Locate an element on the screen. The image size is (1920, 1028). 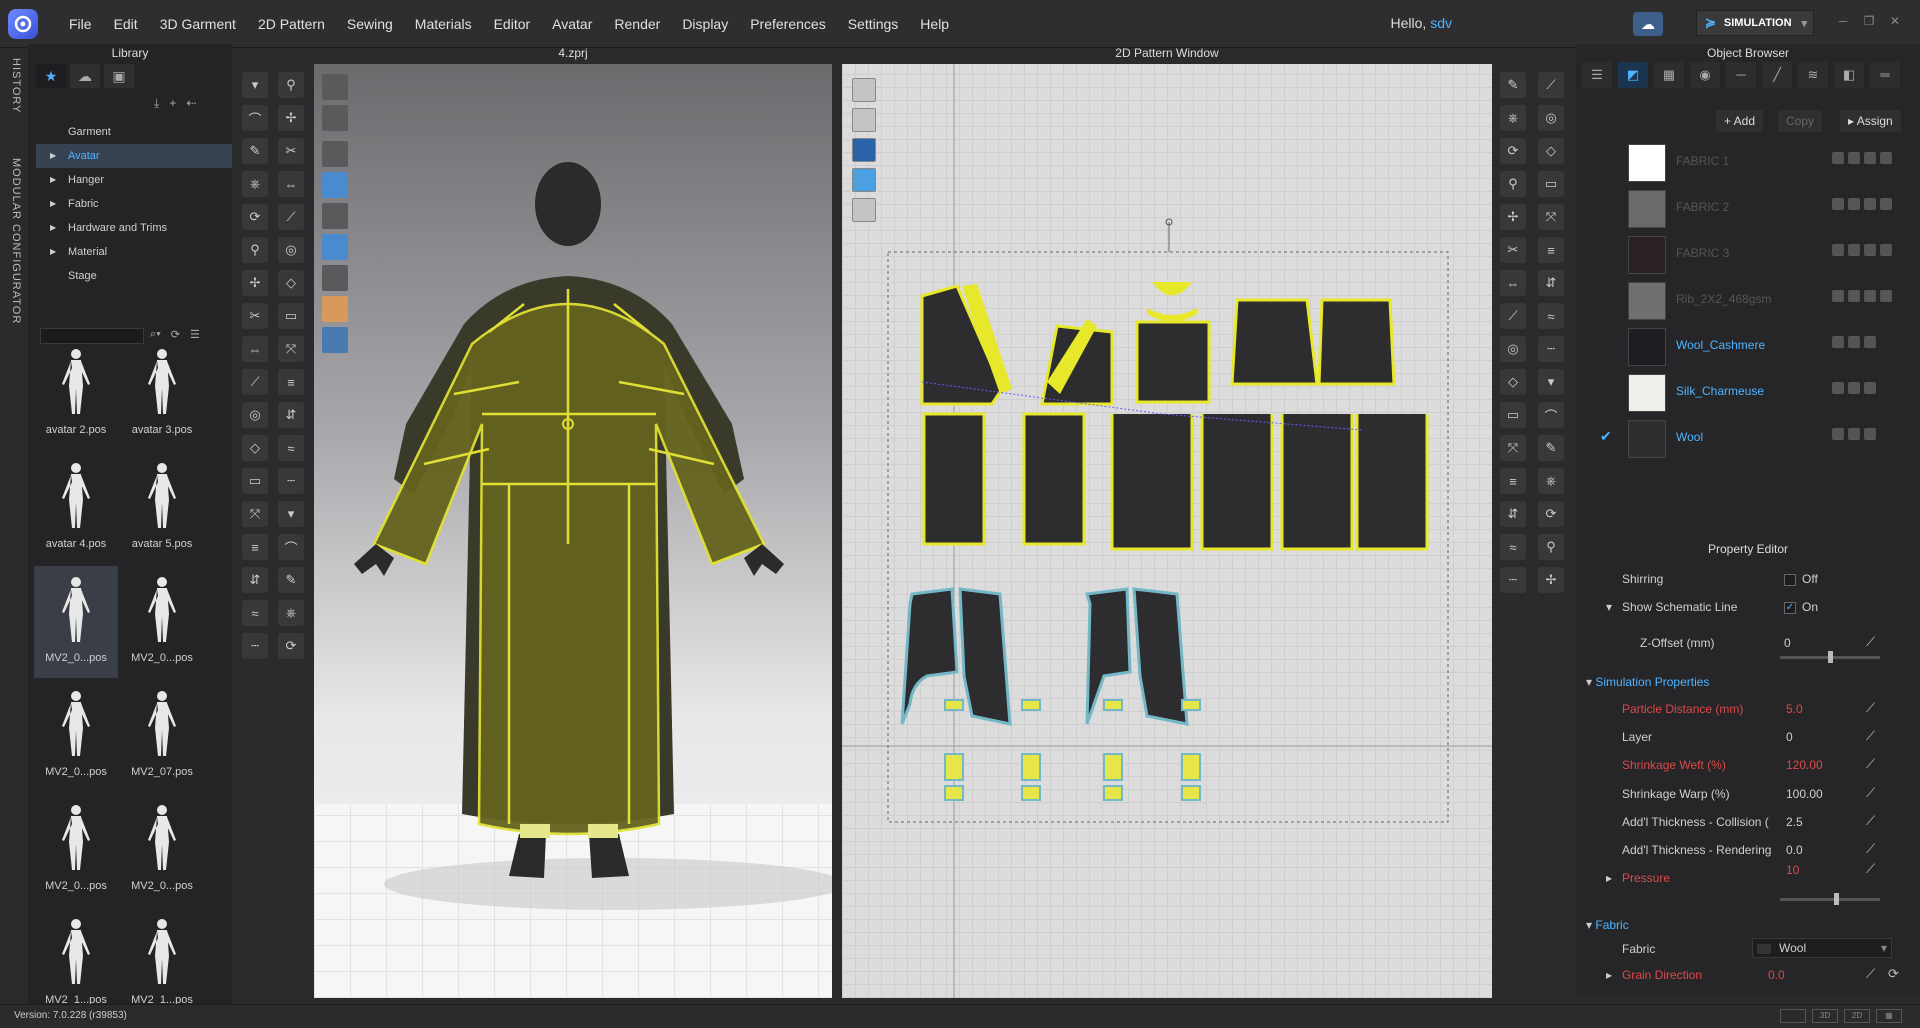
menu-item: Sewing is located at coordinates (370, 24).